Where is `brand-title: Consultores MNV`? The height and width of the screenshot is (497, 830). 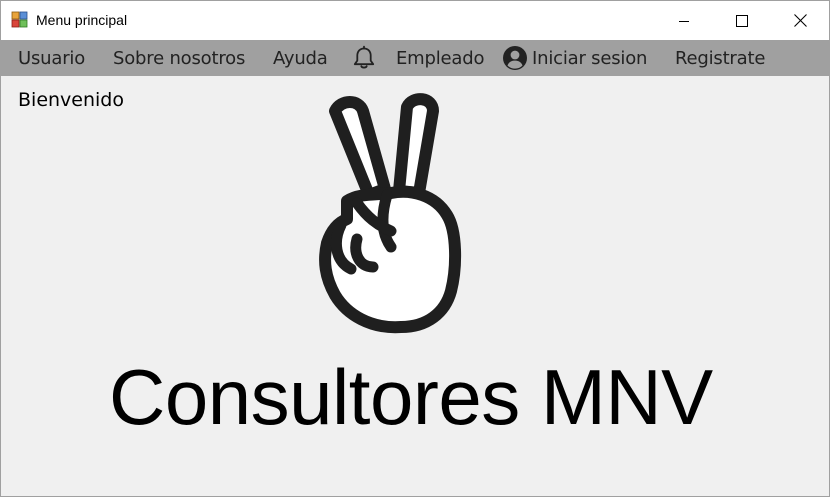
brand-title: Consultores MNV is located at coordinates (411, 397).